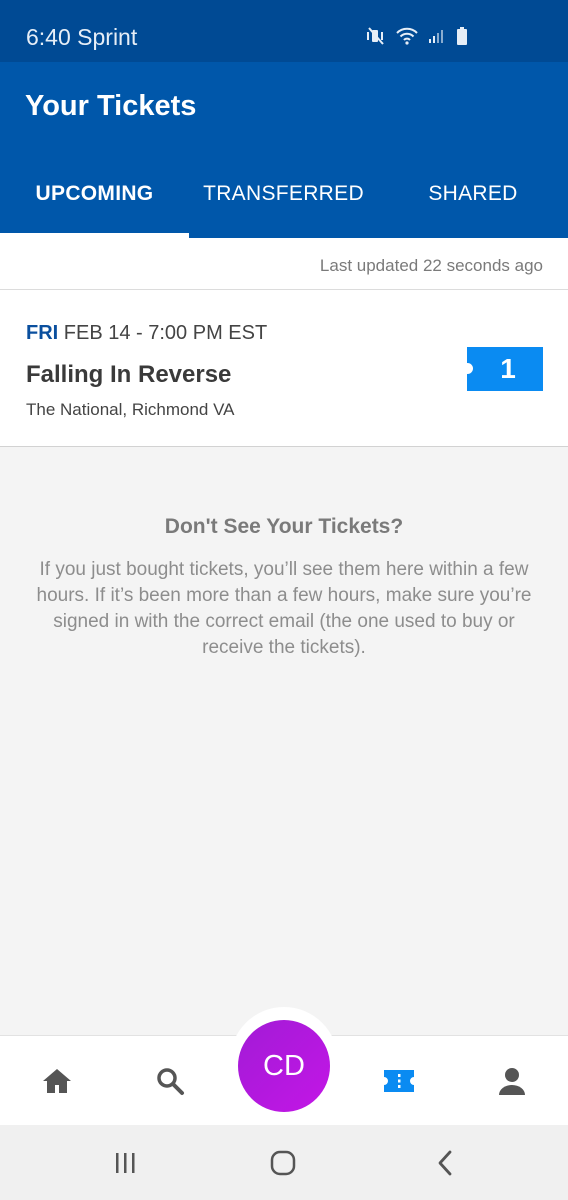  Describe the element at coordinates (284, 1066) in the screenshot. I see `avatar: CD` at that location.